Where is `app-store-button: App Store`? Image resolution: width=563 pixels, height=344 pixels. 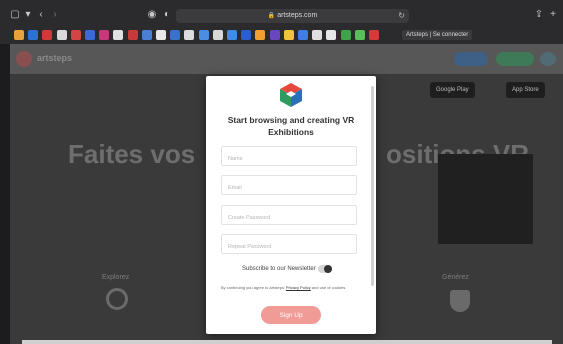 app-store-button: App Store is located at coordinates (525, 90).